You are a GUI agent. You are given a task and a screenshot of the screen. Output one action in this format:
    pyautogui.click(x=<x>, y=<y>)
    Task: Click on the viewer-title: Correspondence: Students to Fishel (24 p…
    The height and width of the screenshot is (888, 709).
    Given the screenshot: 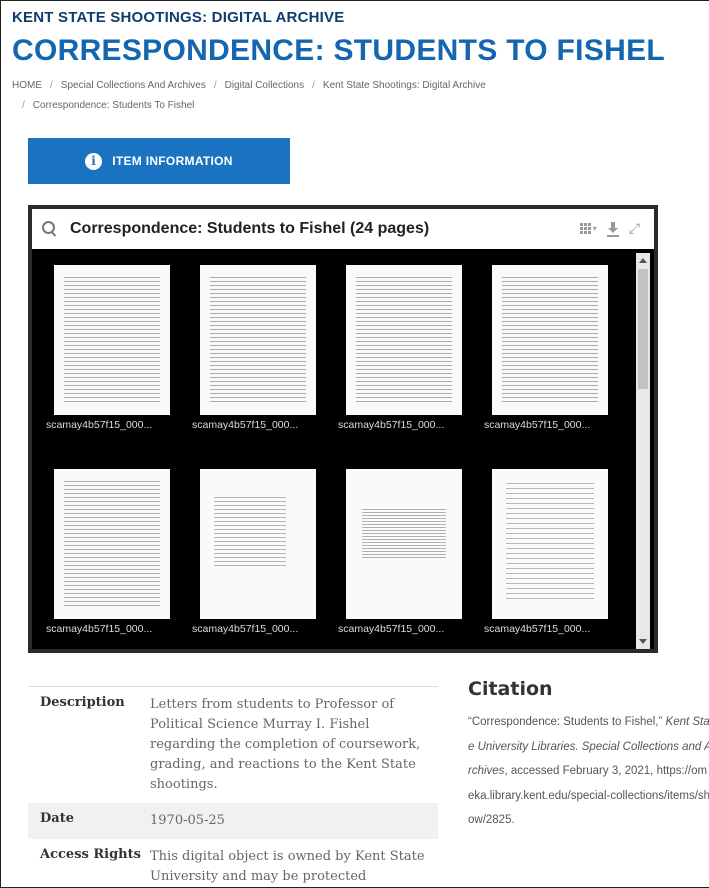 What is the action you would take?
    pyautogui.click(x=250, y=228)
    